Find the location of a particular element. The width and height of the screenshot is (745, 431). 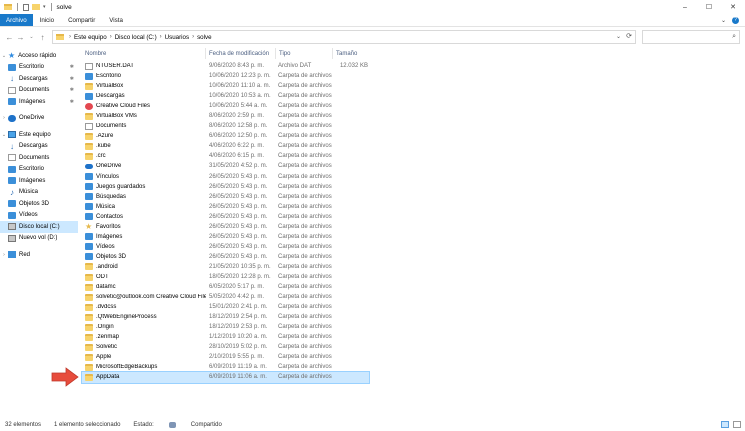

breadcrumb-usuarios: Usuarios is located at coordinates (177, 37).